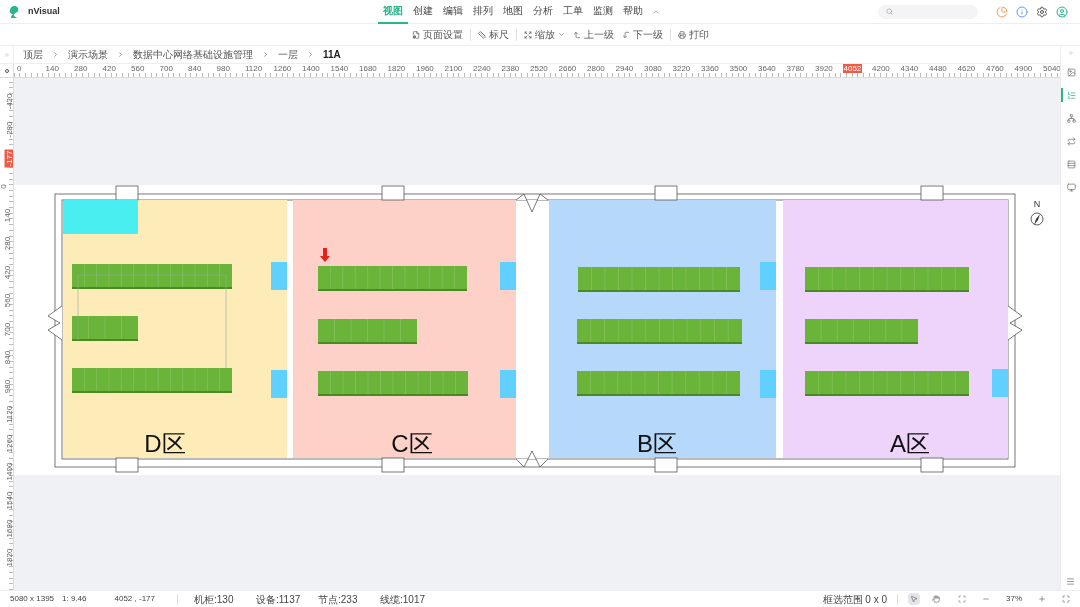 The width and height of the screenshot is (1080, 607). What do you see at coordinates (510, 68) in the screenshot?
I see `ruler-label: 2380` at bounding box center [510, 68].